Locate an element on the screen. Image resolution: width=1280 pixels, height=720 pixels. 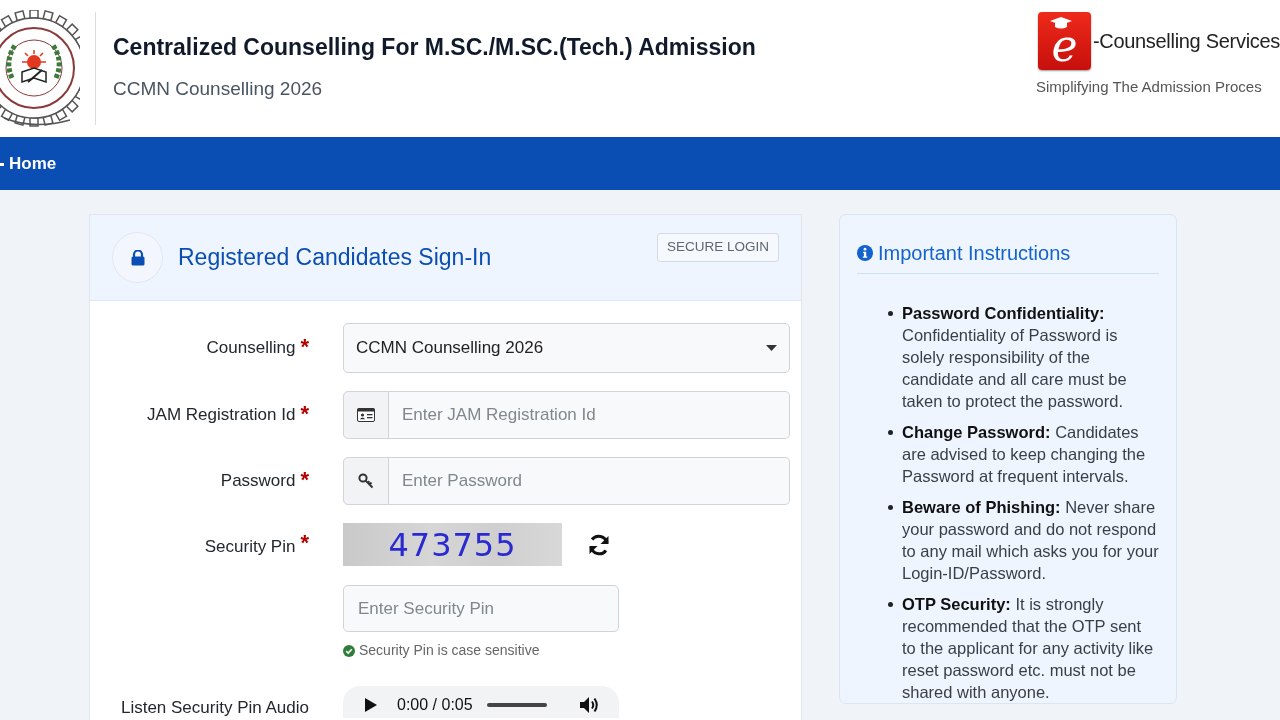
refresh-icon is located at coordinates (599, 544).